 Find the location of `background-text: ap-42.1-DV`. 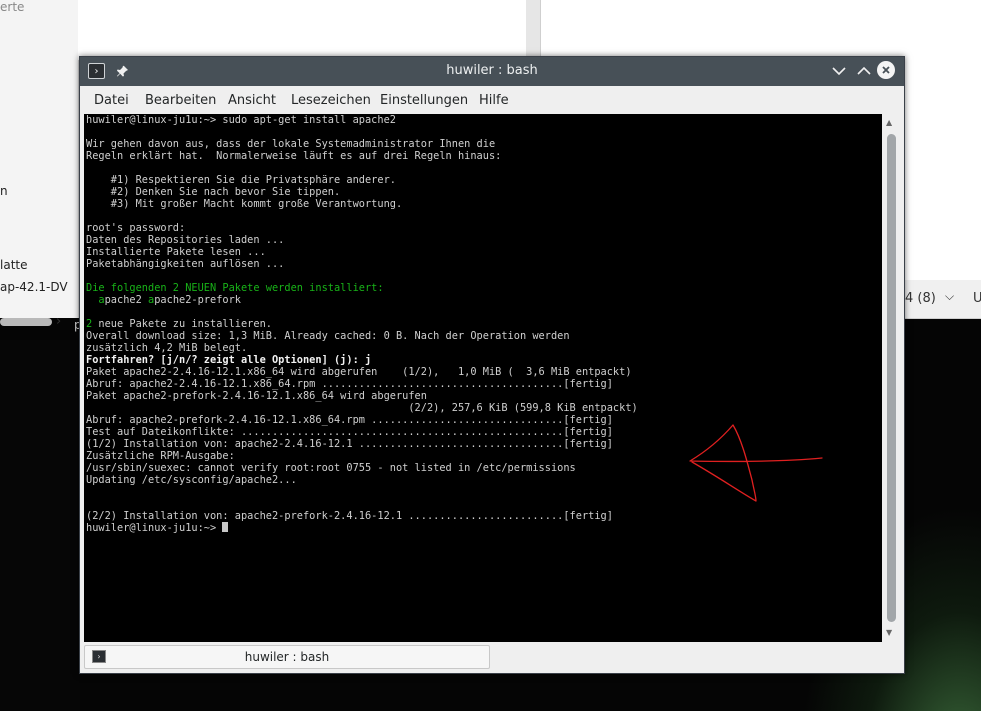

background-text: ap-42.1-DV is located at coordinates (34, 287).